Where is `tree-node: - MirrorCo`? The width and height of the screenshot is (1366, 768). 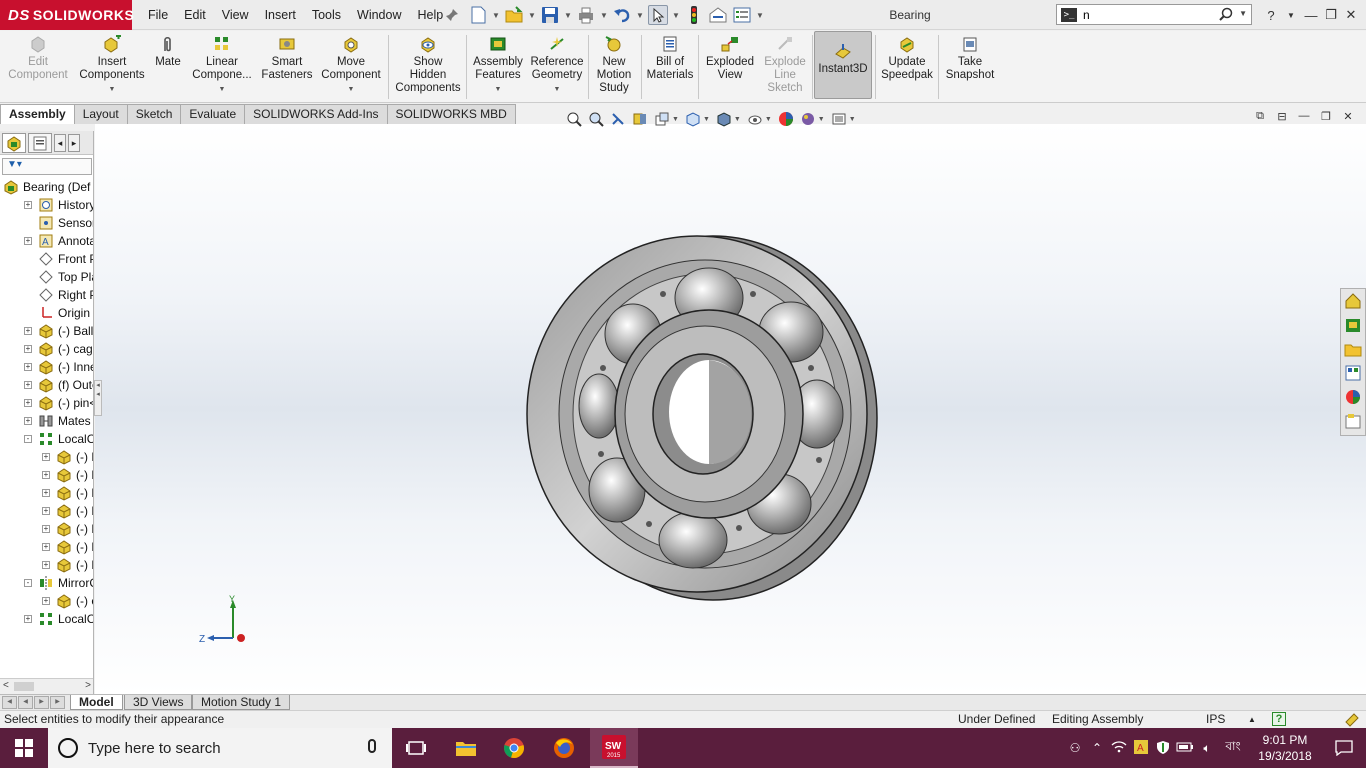 tree-node: - MirrorCo is located at coordinates (46, 583).